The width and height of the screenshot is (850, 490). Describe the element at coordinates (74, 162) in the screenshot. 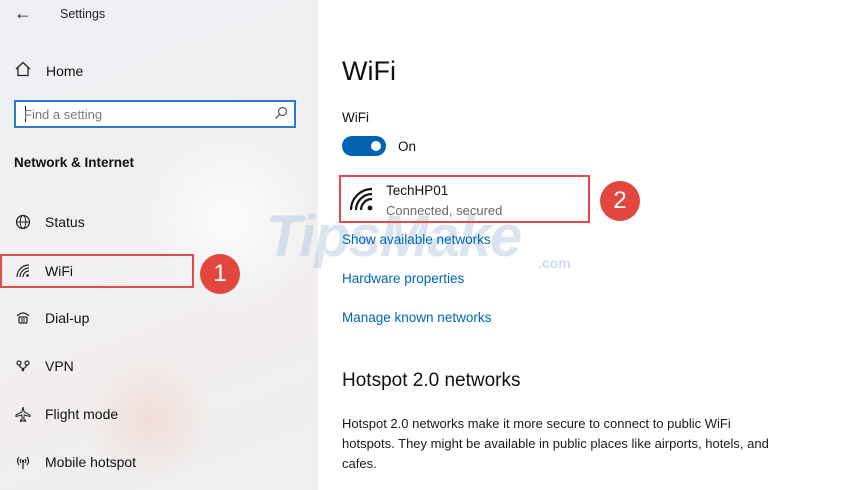

I see `section-title: Network & Internet` at that location.